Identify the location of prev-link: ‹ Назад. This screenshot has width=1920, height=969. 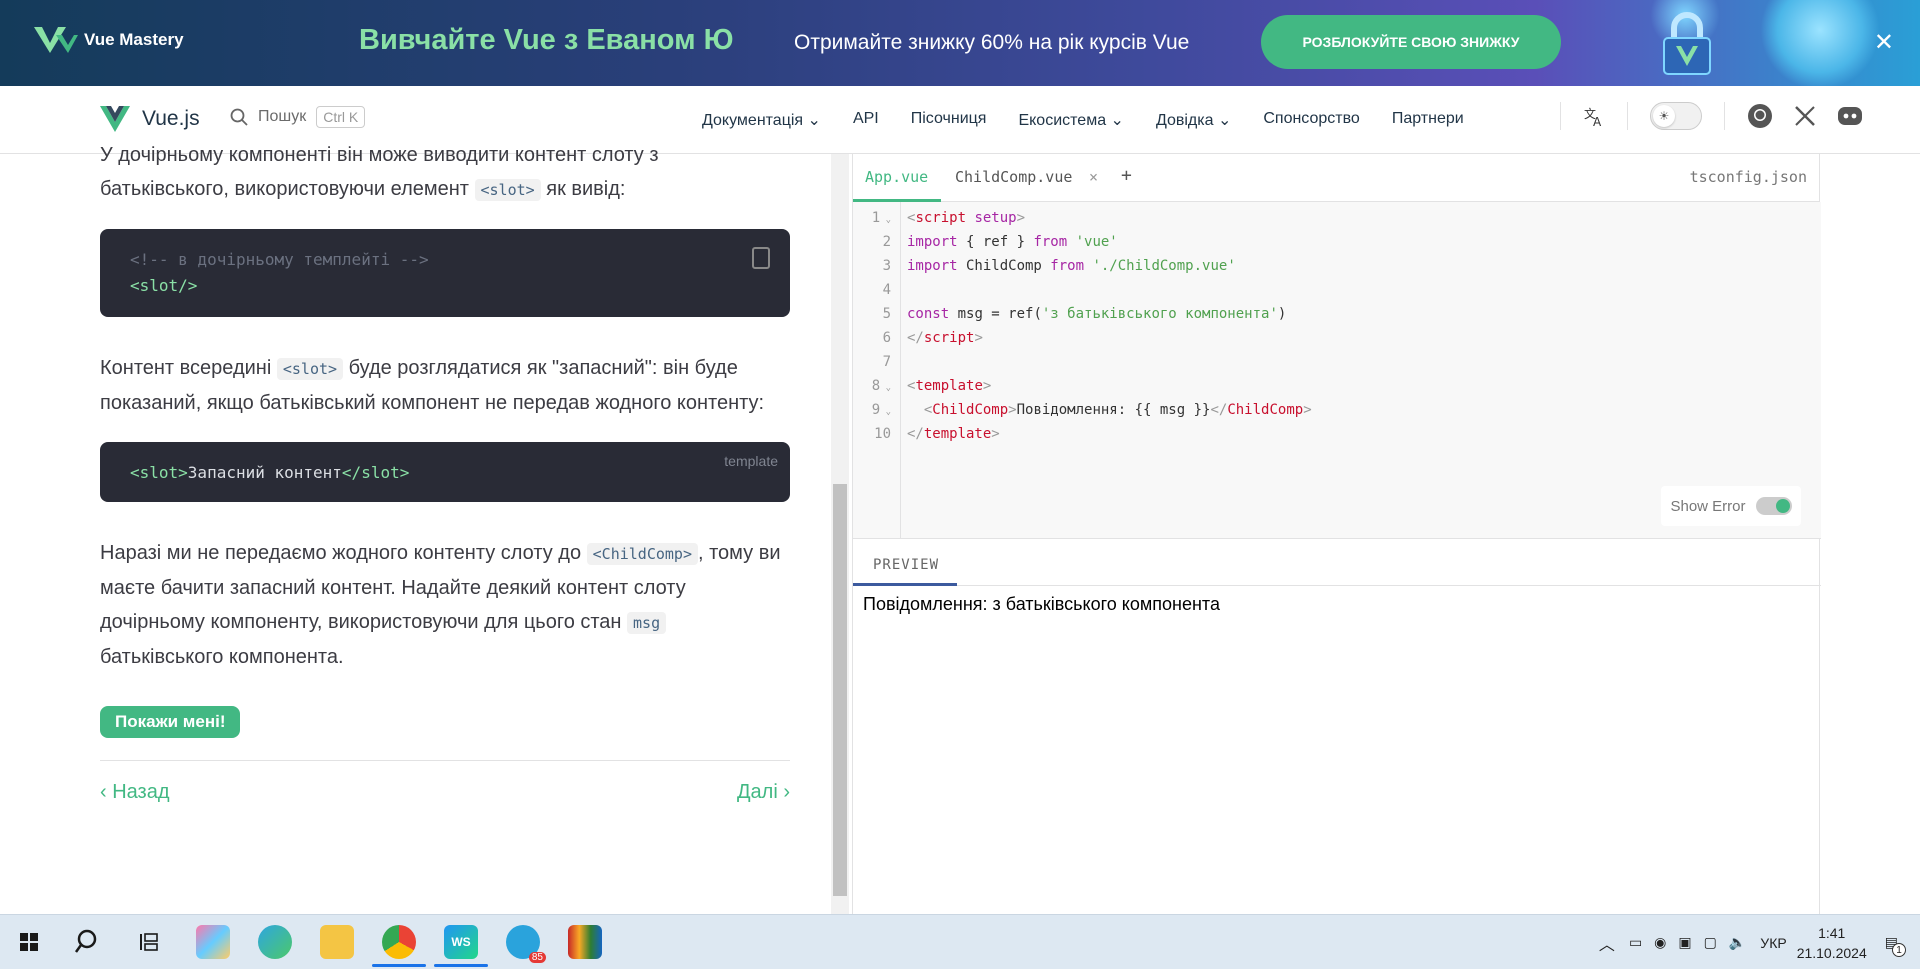
(135, 792).